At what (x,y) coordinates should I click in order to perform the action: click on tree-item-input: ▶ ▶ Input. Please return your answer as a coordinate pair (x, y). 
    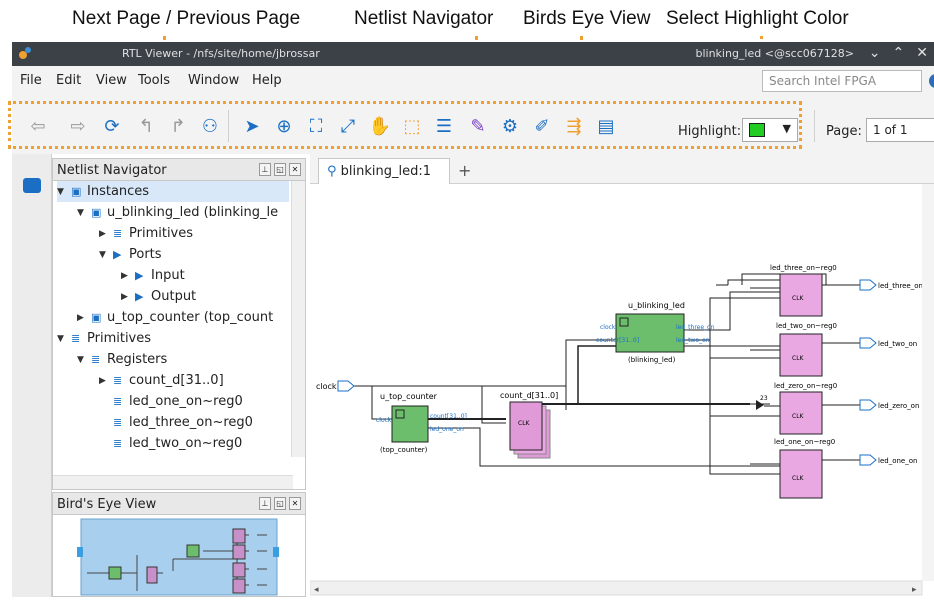
    Looking at the image, I should click on (153, 275).